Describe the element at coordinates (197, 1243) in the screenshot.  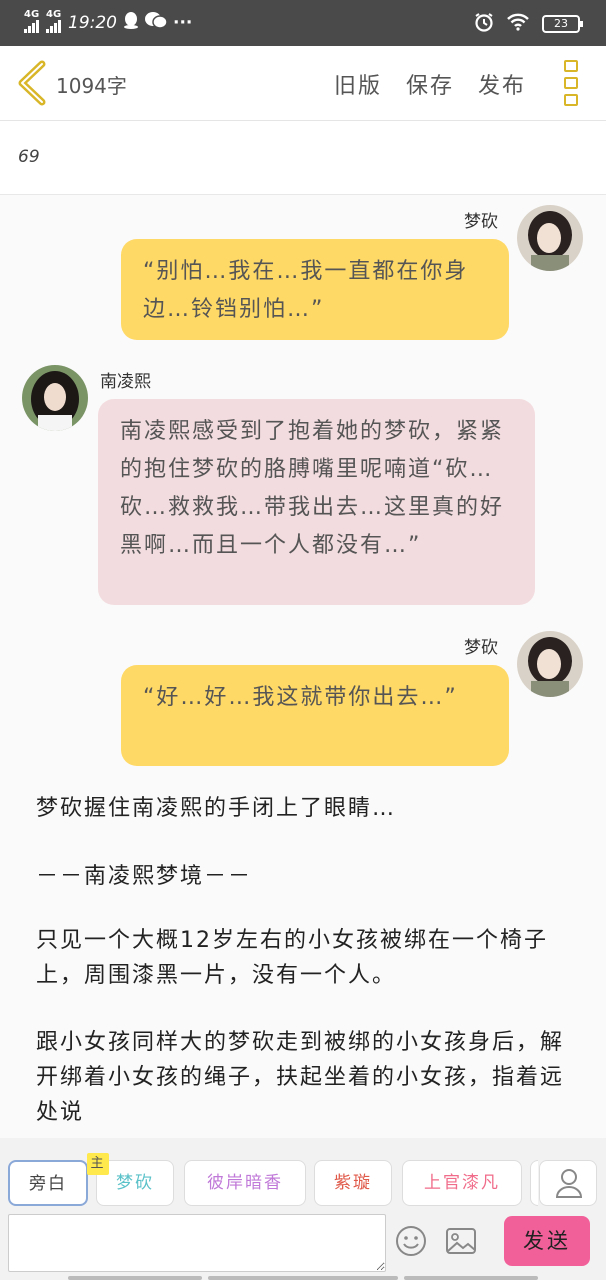
I see `message-input` at that location.